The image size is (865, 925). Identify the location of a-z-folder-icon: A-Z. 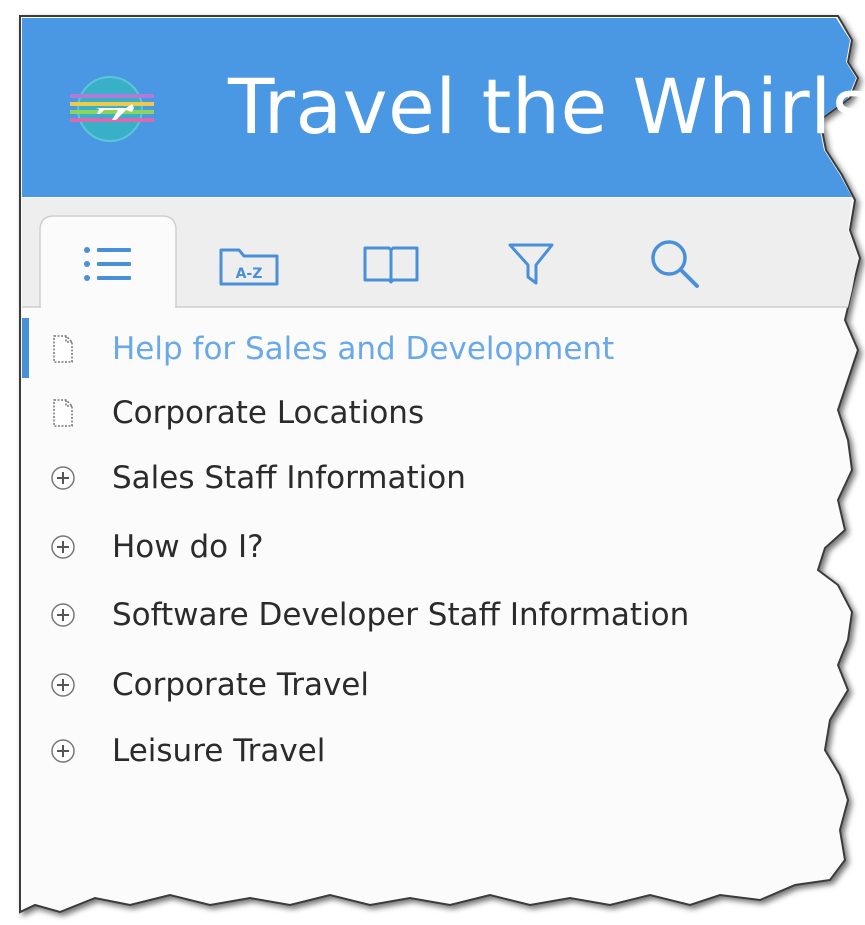
(249, 266).